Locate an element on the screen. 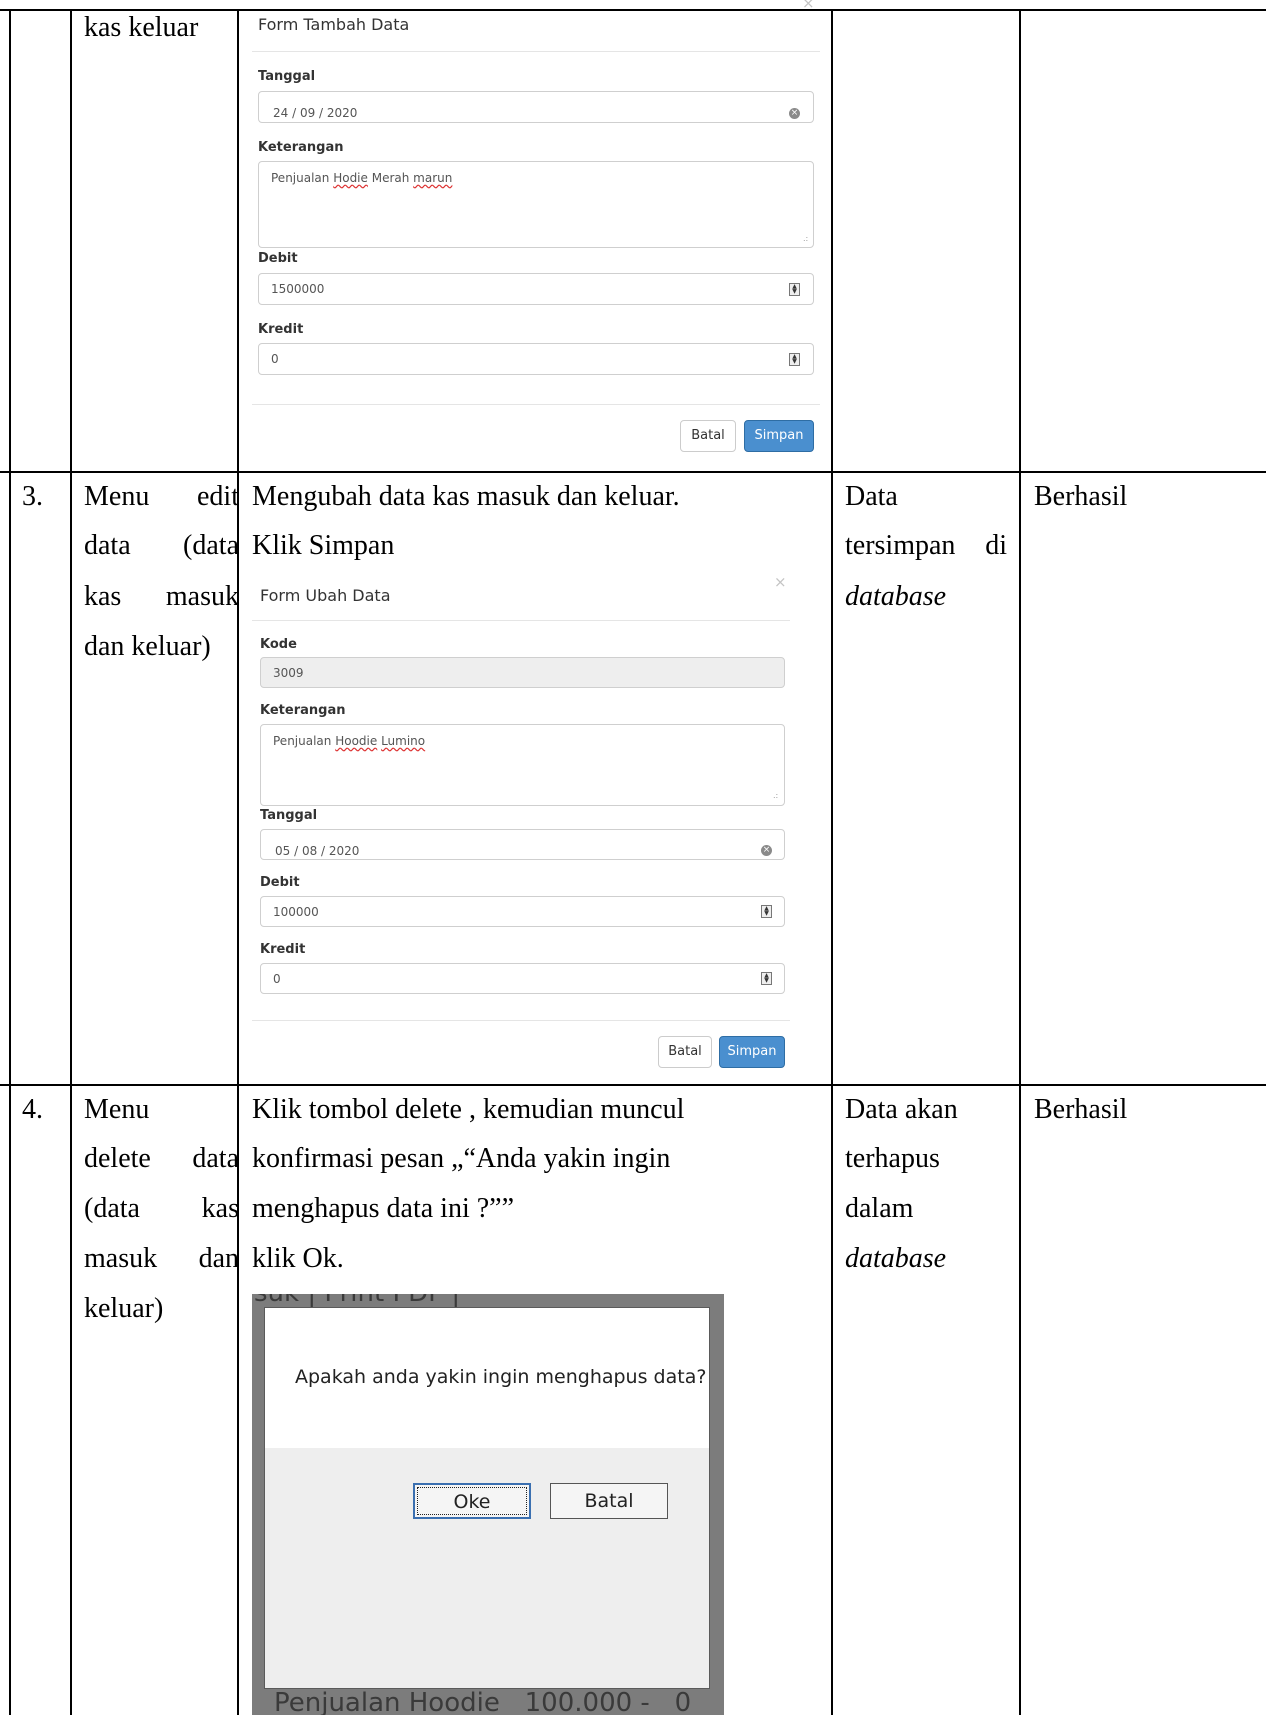  row3-test-line-1: Mengubah data kas masuk dan keluar. is located at coordinates (466, 496).